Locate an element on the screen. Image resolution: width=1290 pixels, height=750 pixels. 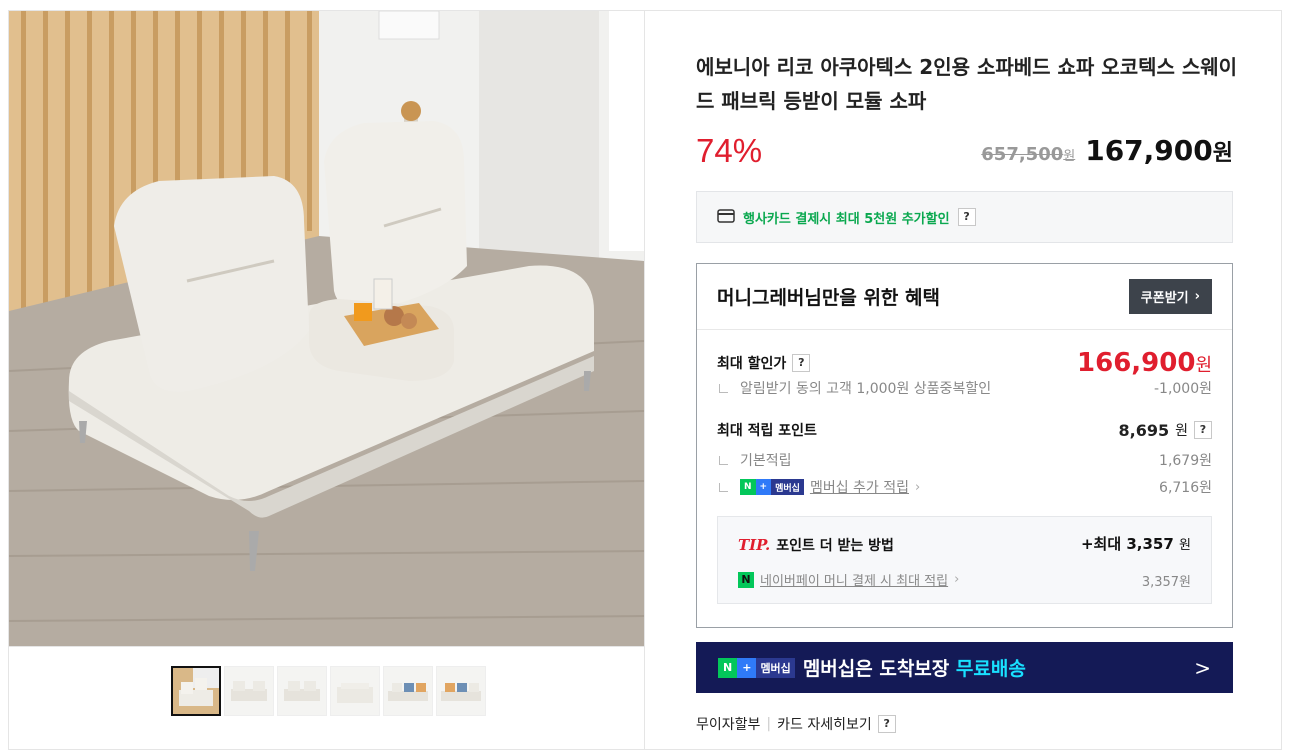
sale-price-unit: 원 is located at coordinates (1222, 153).